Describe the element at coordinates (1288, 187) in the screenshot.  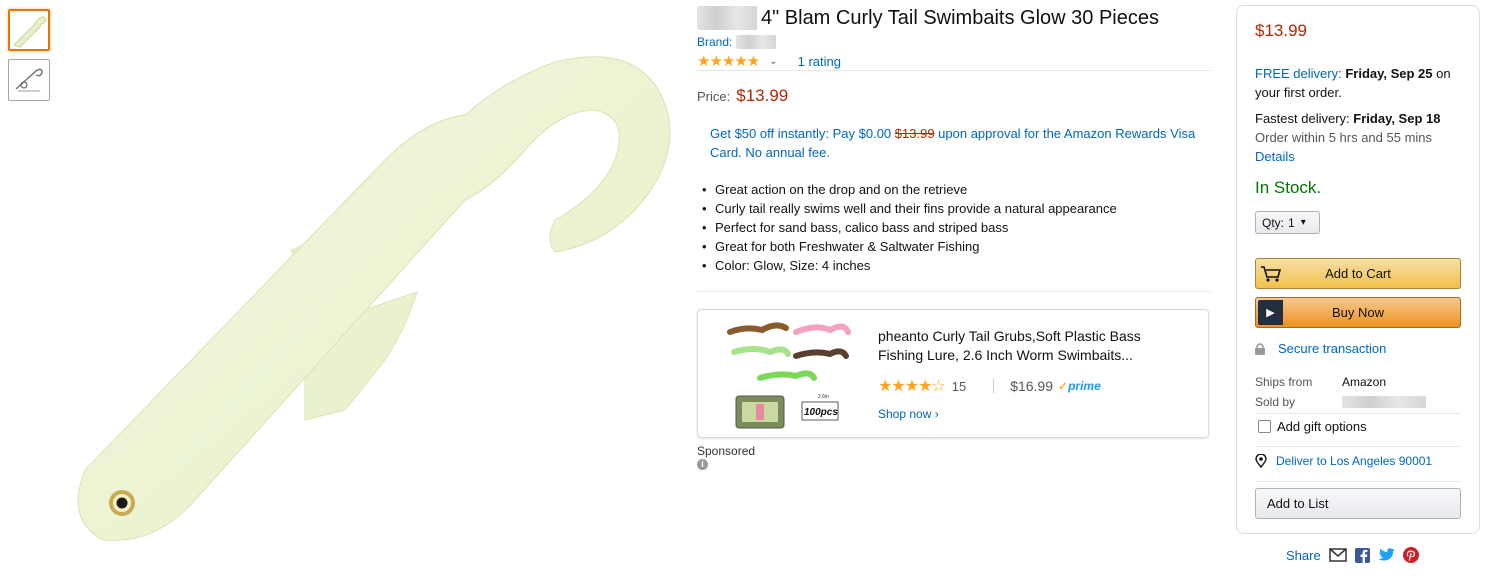
I see `stock-status: In Stock.` at that location.